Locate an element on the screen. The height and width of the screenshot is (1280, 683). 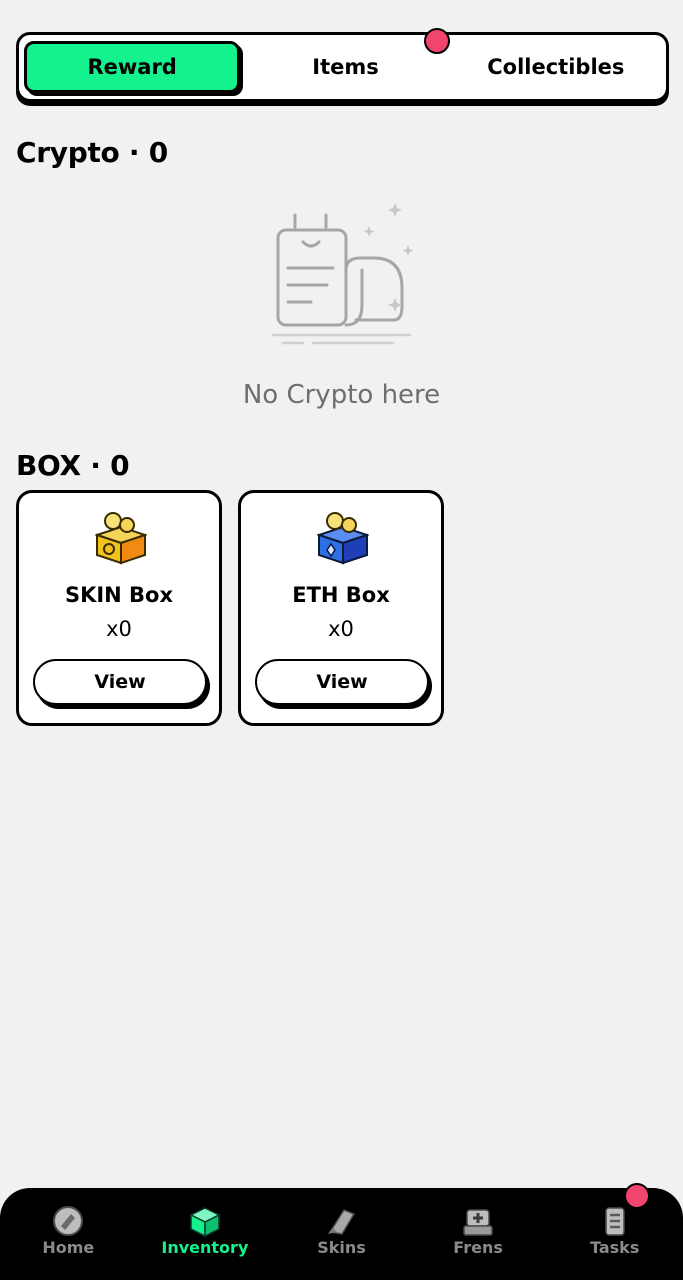
frens-icon is located at coordinates (478, 1222).